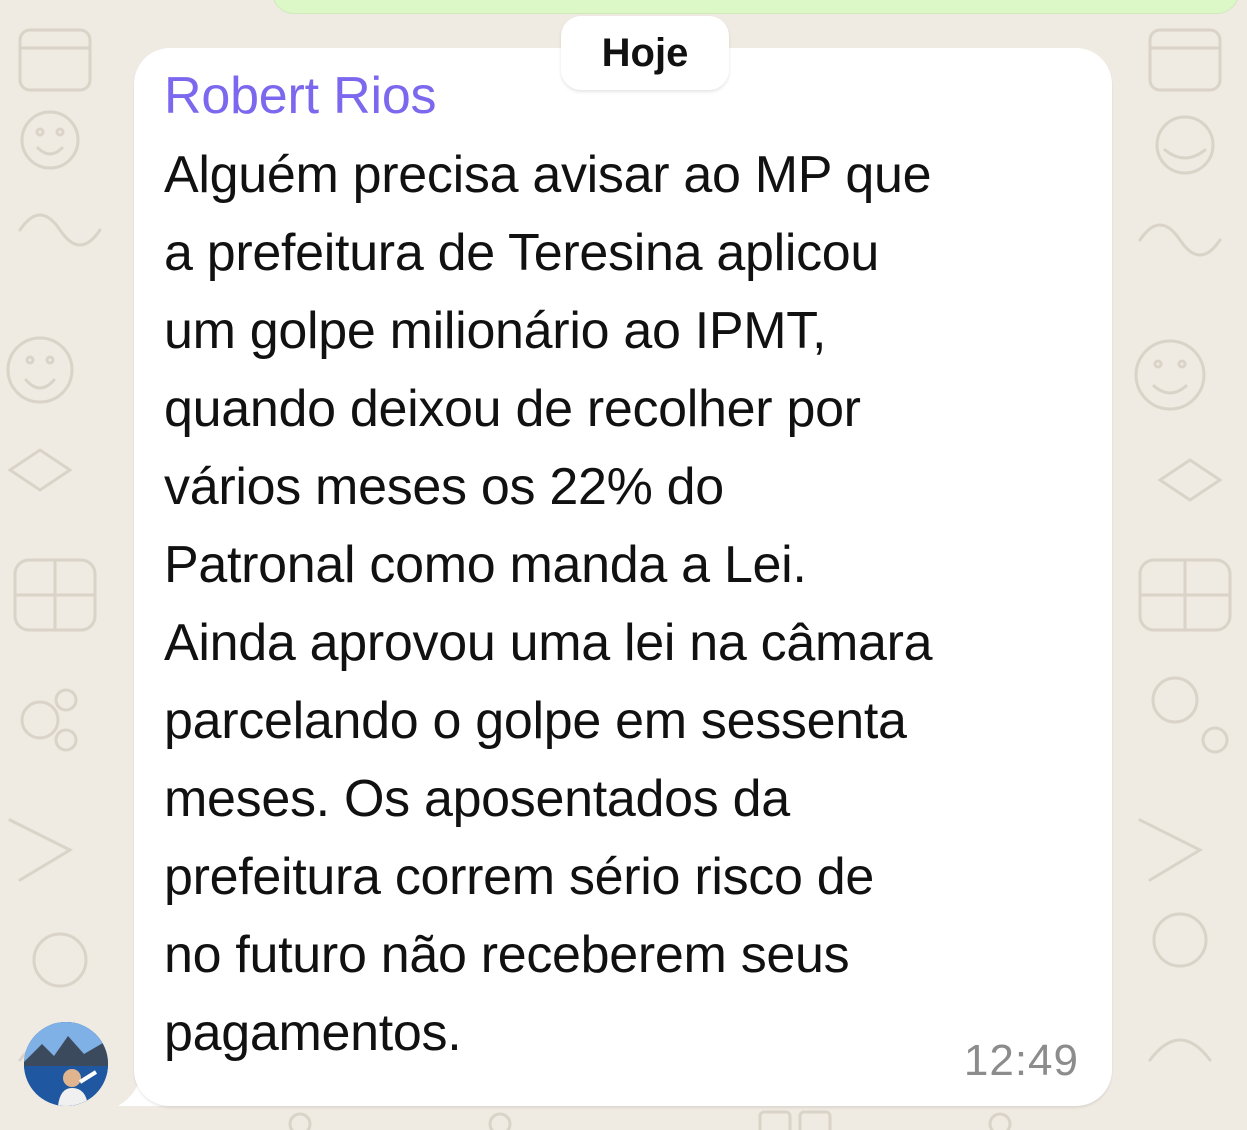 Image resolution: width=1247 pixels, height=1130 pixels. What do you see at coordinates (755, 7) in the screenshot?
I see `previous-outgoing-bubble` at bounding box center [755, 7].